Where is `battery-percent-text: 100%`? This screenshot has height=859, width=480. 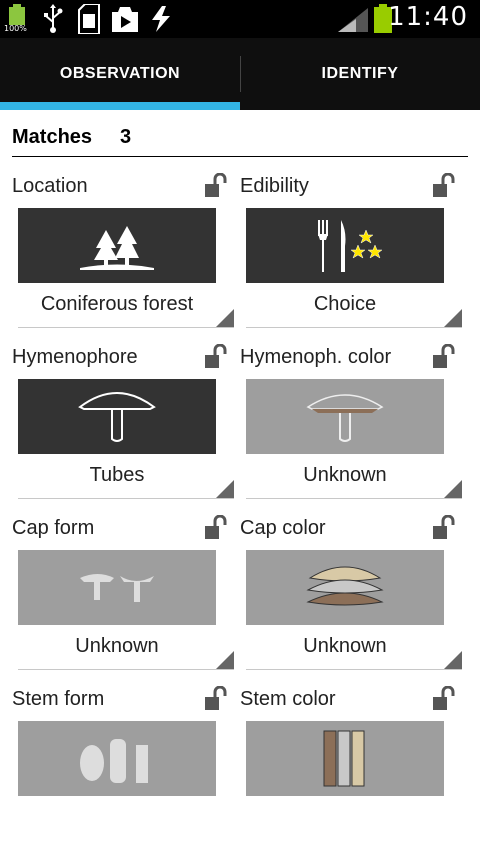 battery-percent-text: 100% is located at coordinates (15, 28).